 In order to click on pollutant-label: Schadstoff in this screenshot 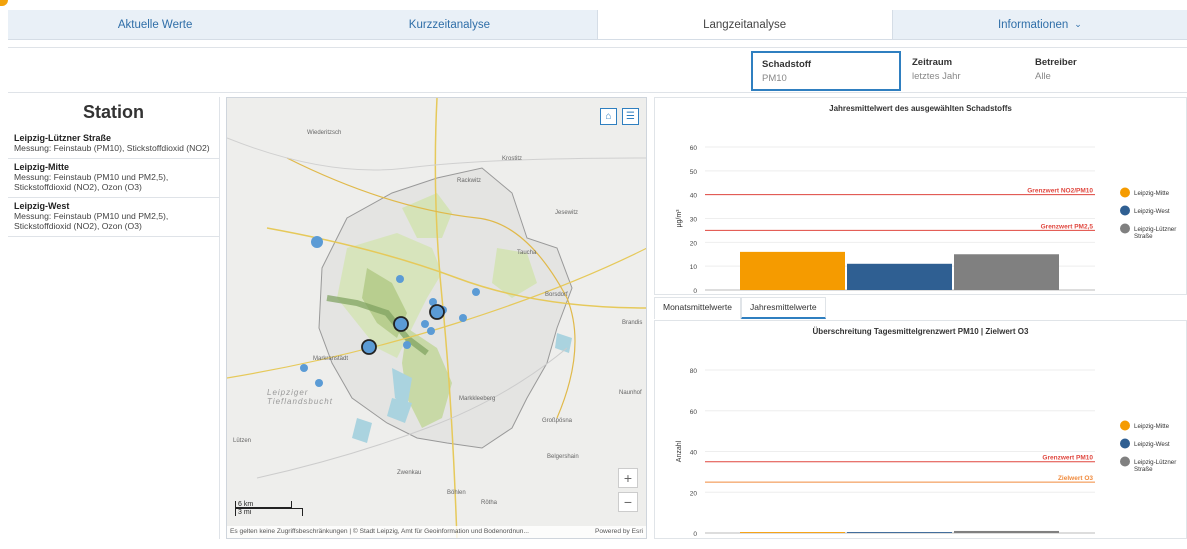, I will do `click(787, 64)`.